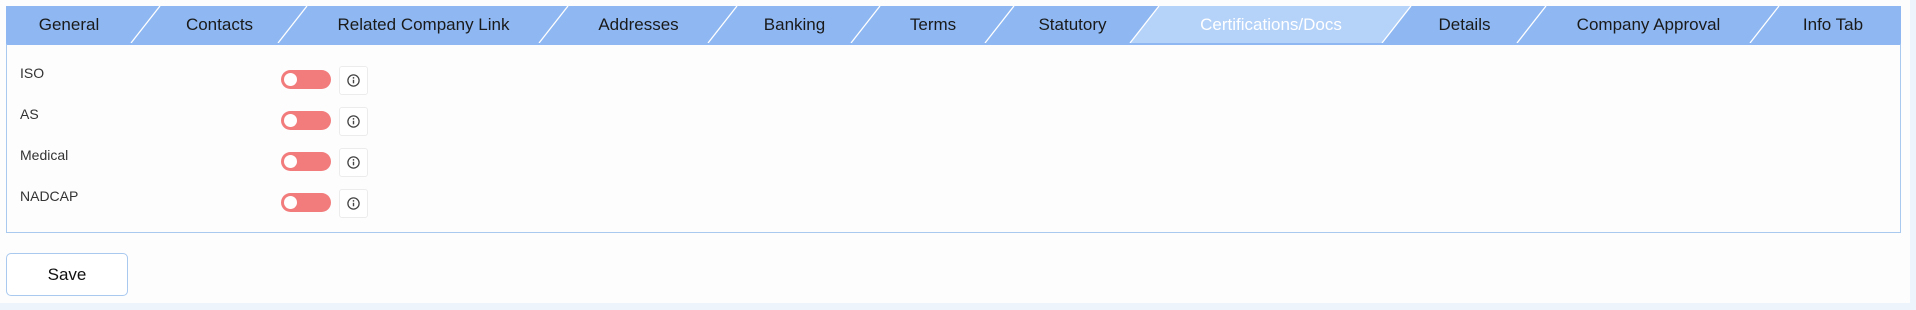 The height and width of the screenshot is (310, 1916). Describe the element at coordinates (306, 79) in the screenshot. I see `iso-toggle` at that location.